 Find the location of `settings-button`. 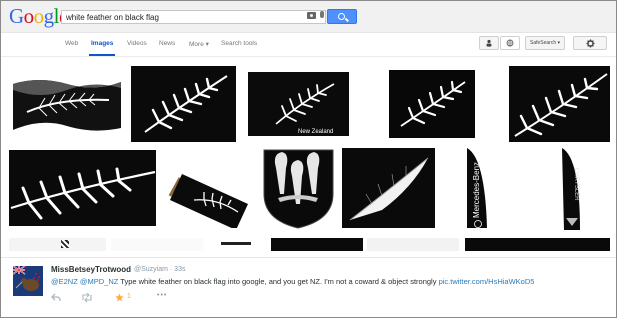

settings-button is located at coordinates (590, 43).